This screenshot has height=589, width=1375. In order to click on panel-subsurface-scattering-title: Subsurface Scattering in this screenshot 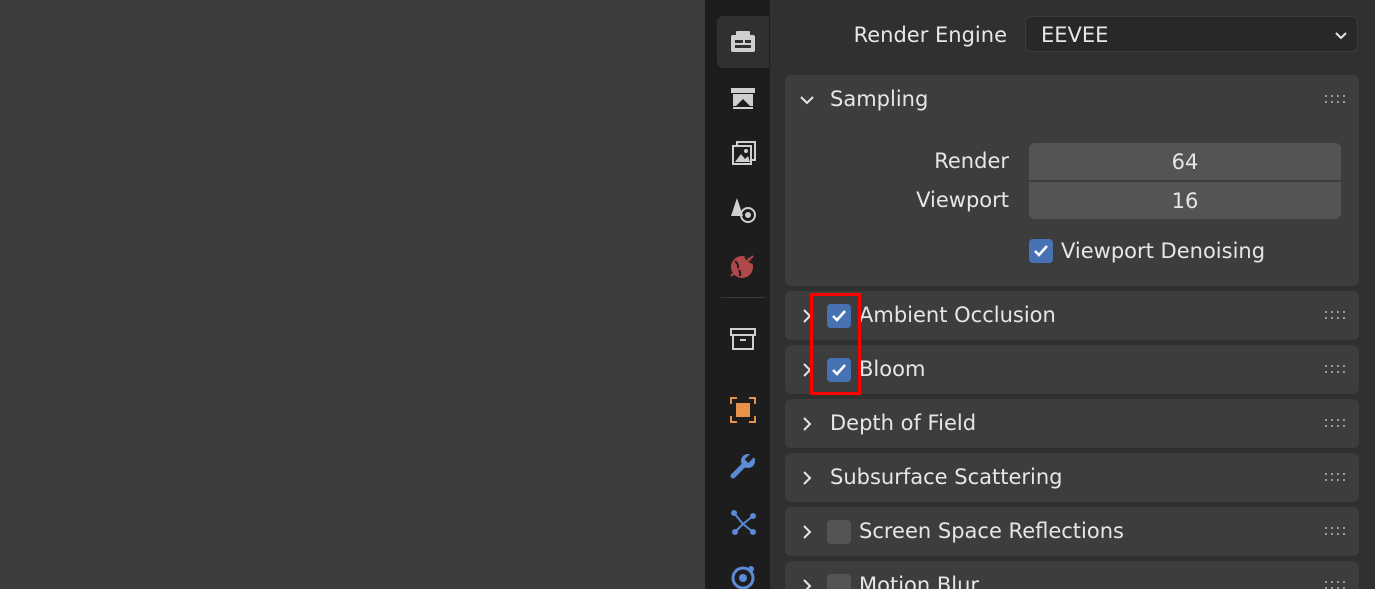, I will do `click(946, 477)`.